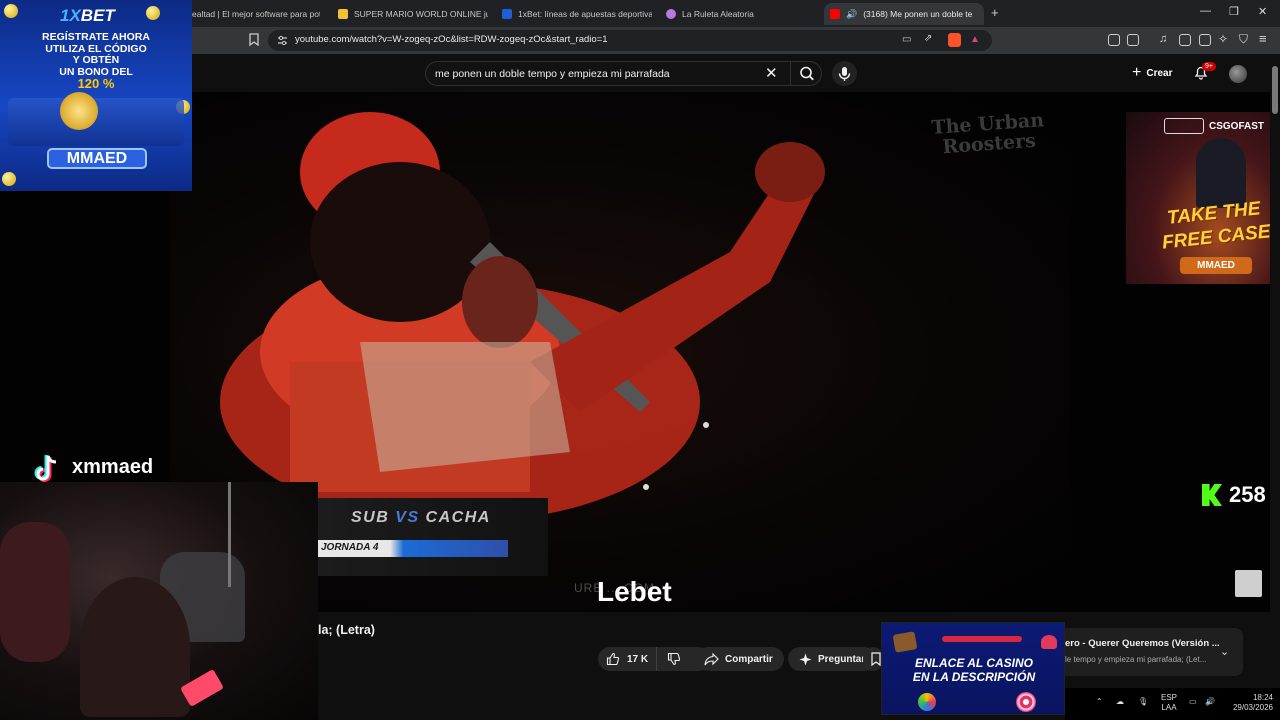 The width and height of the screenshot is (1280, 720). What do you see at coordinates (711, 659) in the screenshot?
I see `share-icon` at bounding box center [711, 659].